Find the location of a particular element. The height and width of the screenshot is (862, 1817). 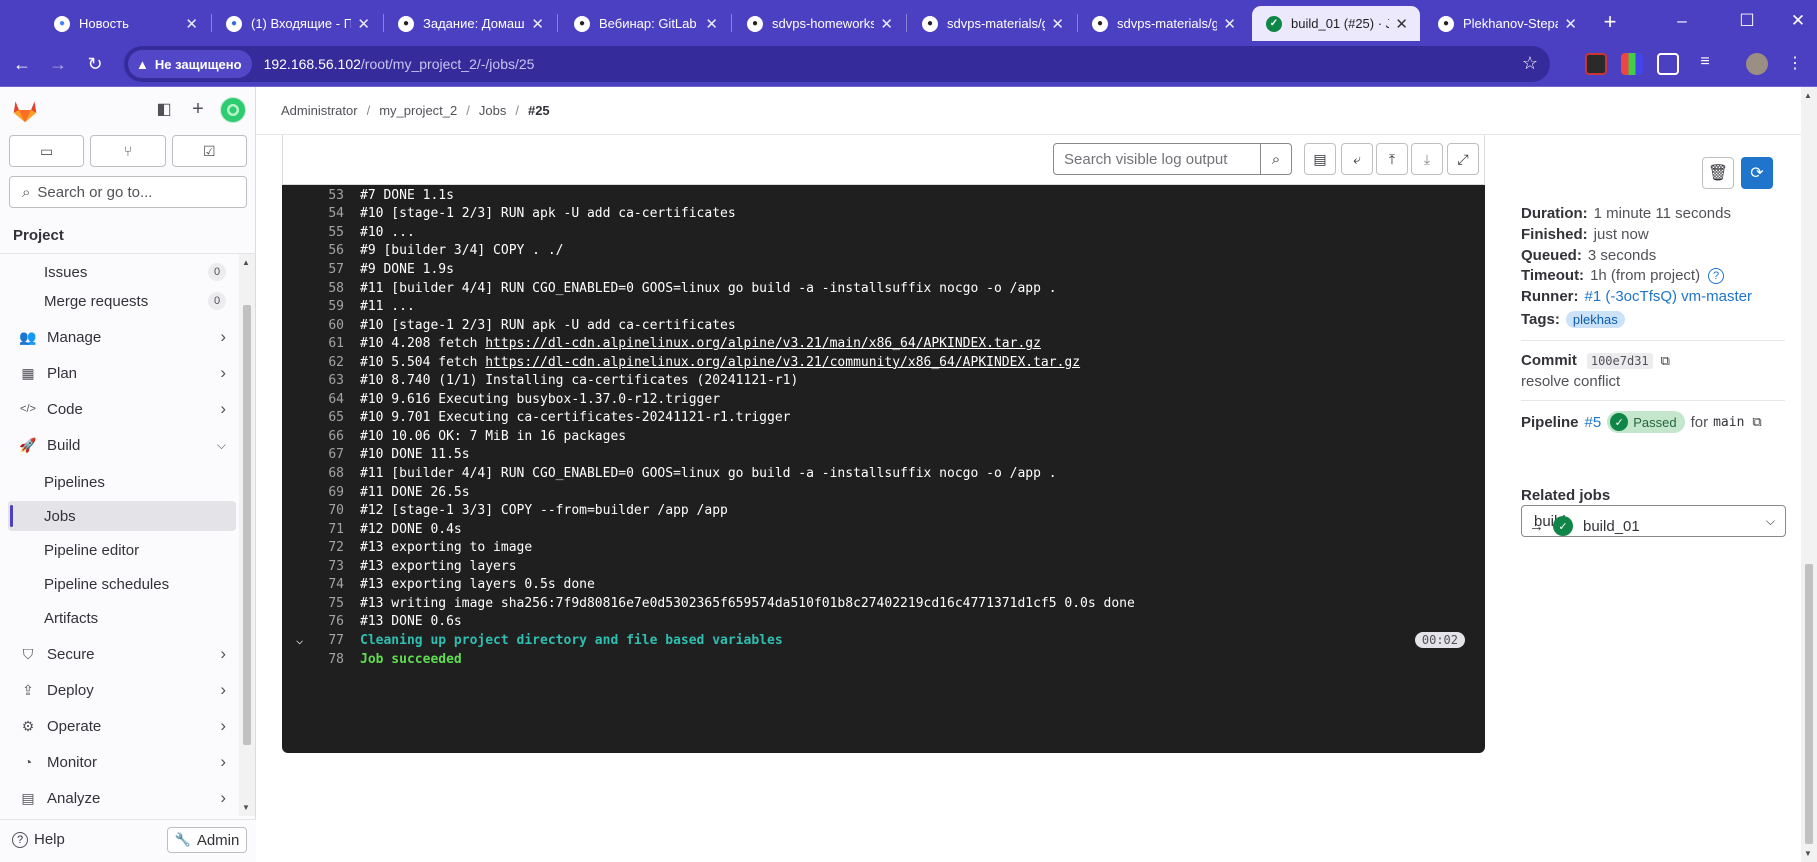

line-number: 55 is located at coordinates (325, 232).